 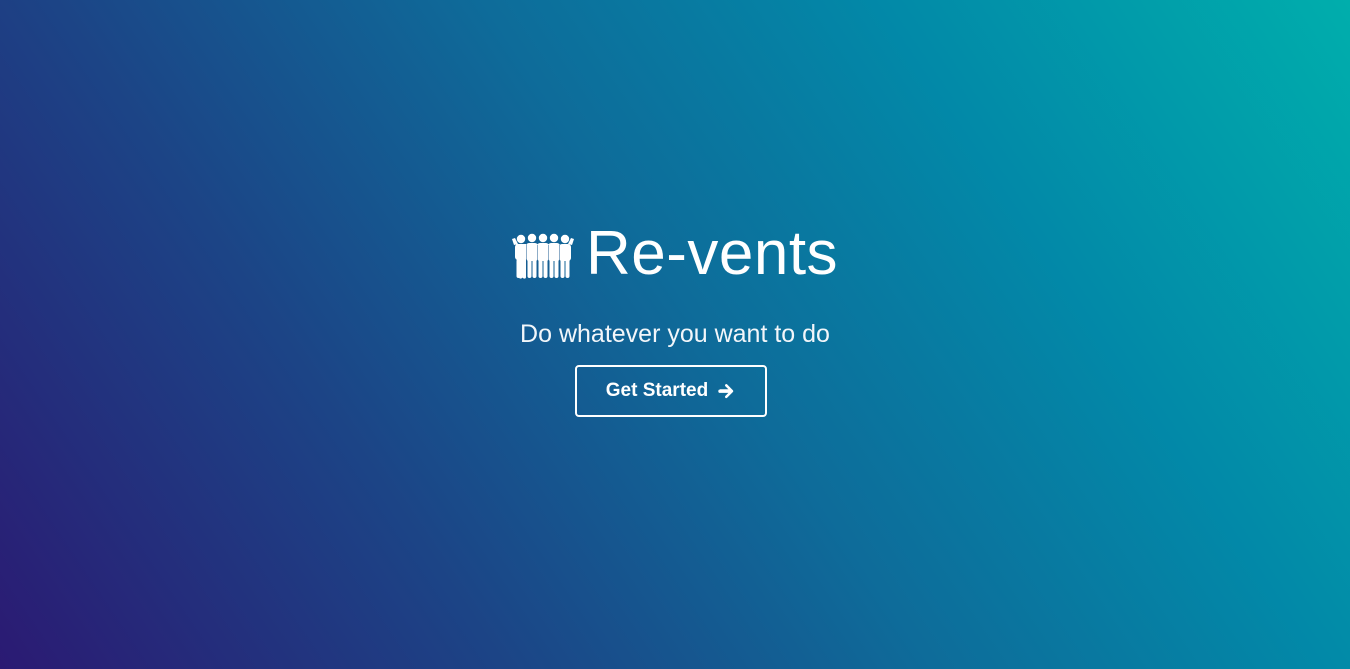 What do you see at coordinates (542, 256) in the screenshot?
I see `group-of-people-icon` at bounding box center [542, 256].